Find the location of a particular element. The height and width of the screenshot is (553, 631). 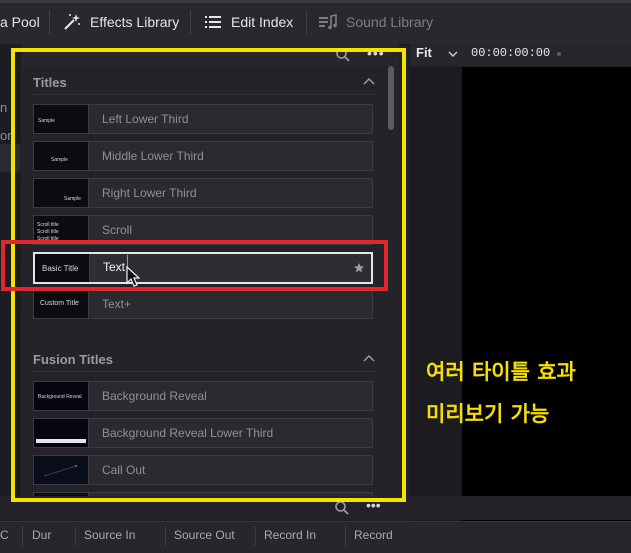

title-item-right-lower-third: Sample Right Lower Third is located at coordinates (203, 193).